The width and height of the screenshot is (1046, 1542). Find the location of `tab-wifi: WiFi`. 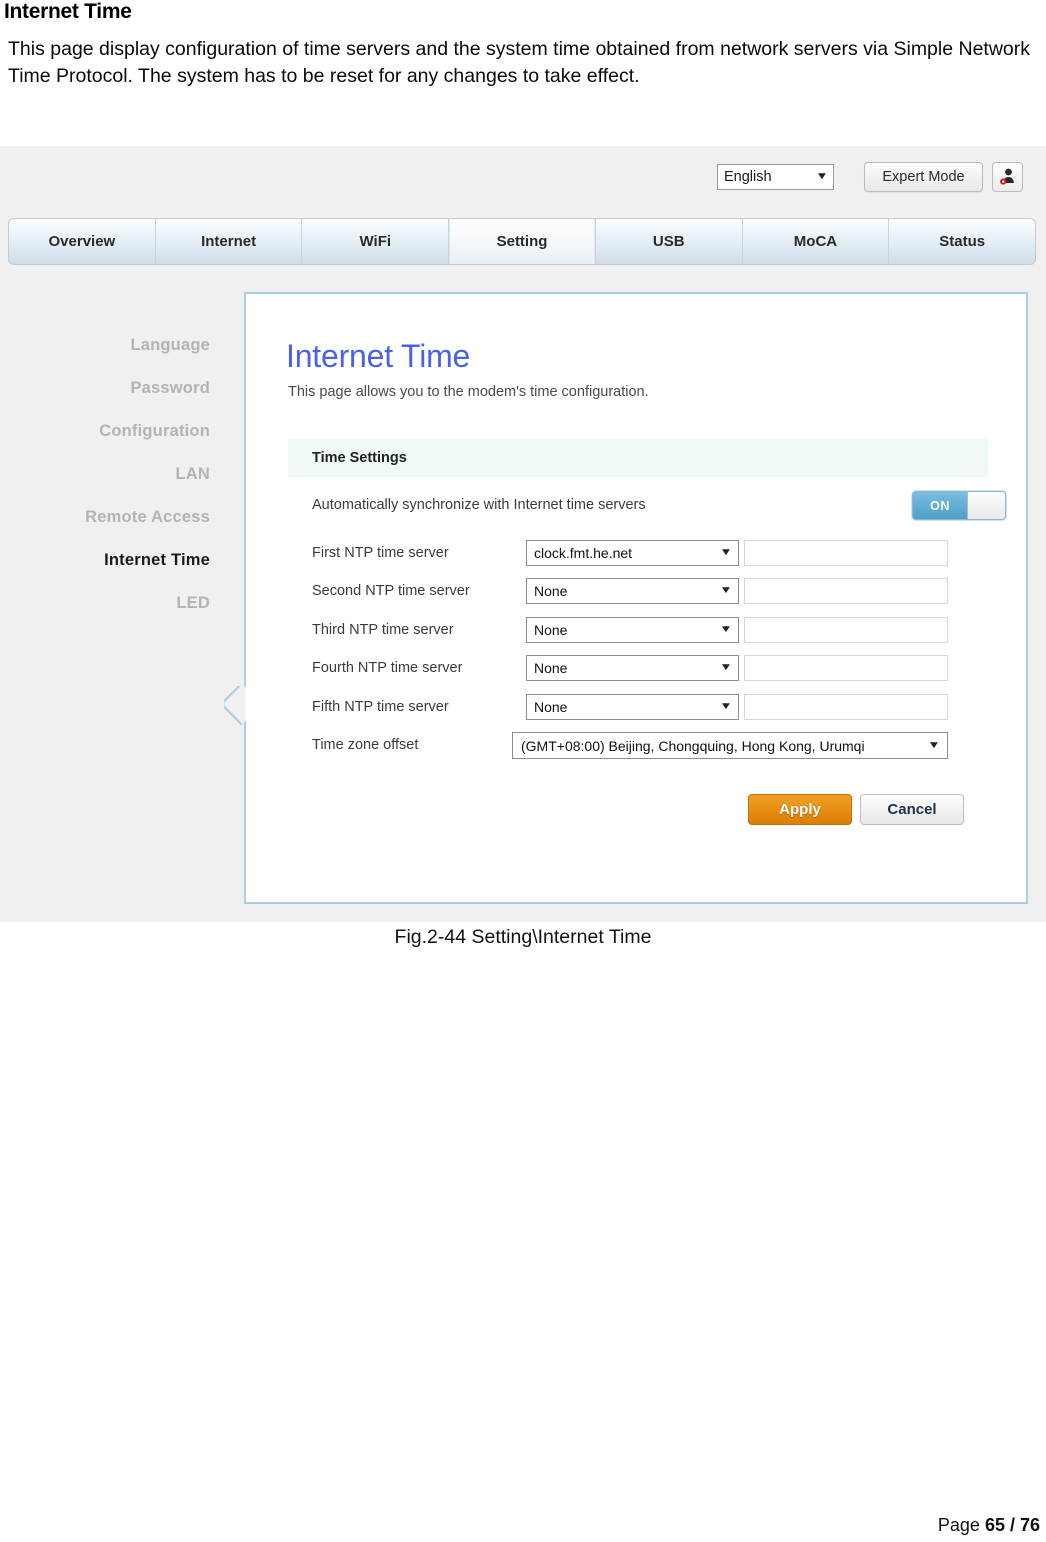

tab-wifi: WiFi is located at coordinates (376, 241).